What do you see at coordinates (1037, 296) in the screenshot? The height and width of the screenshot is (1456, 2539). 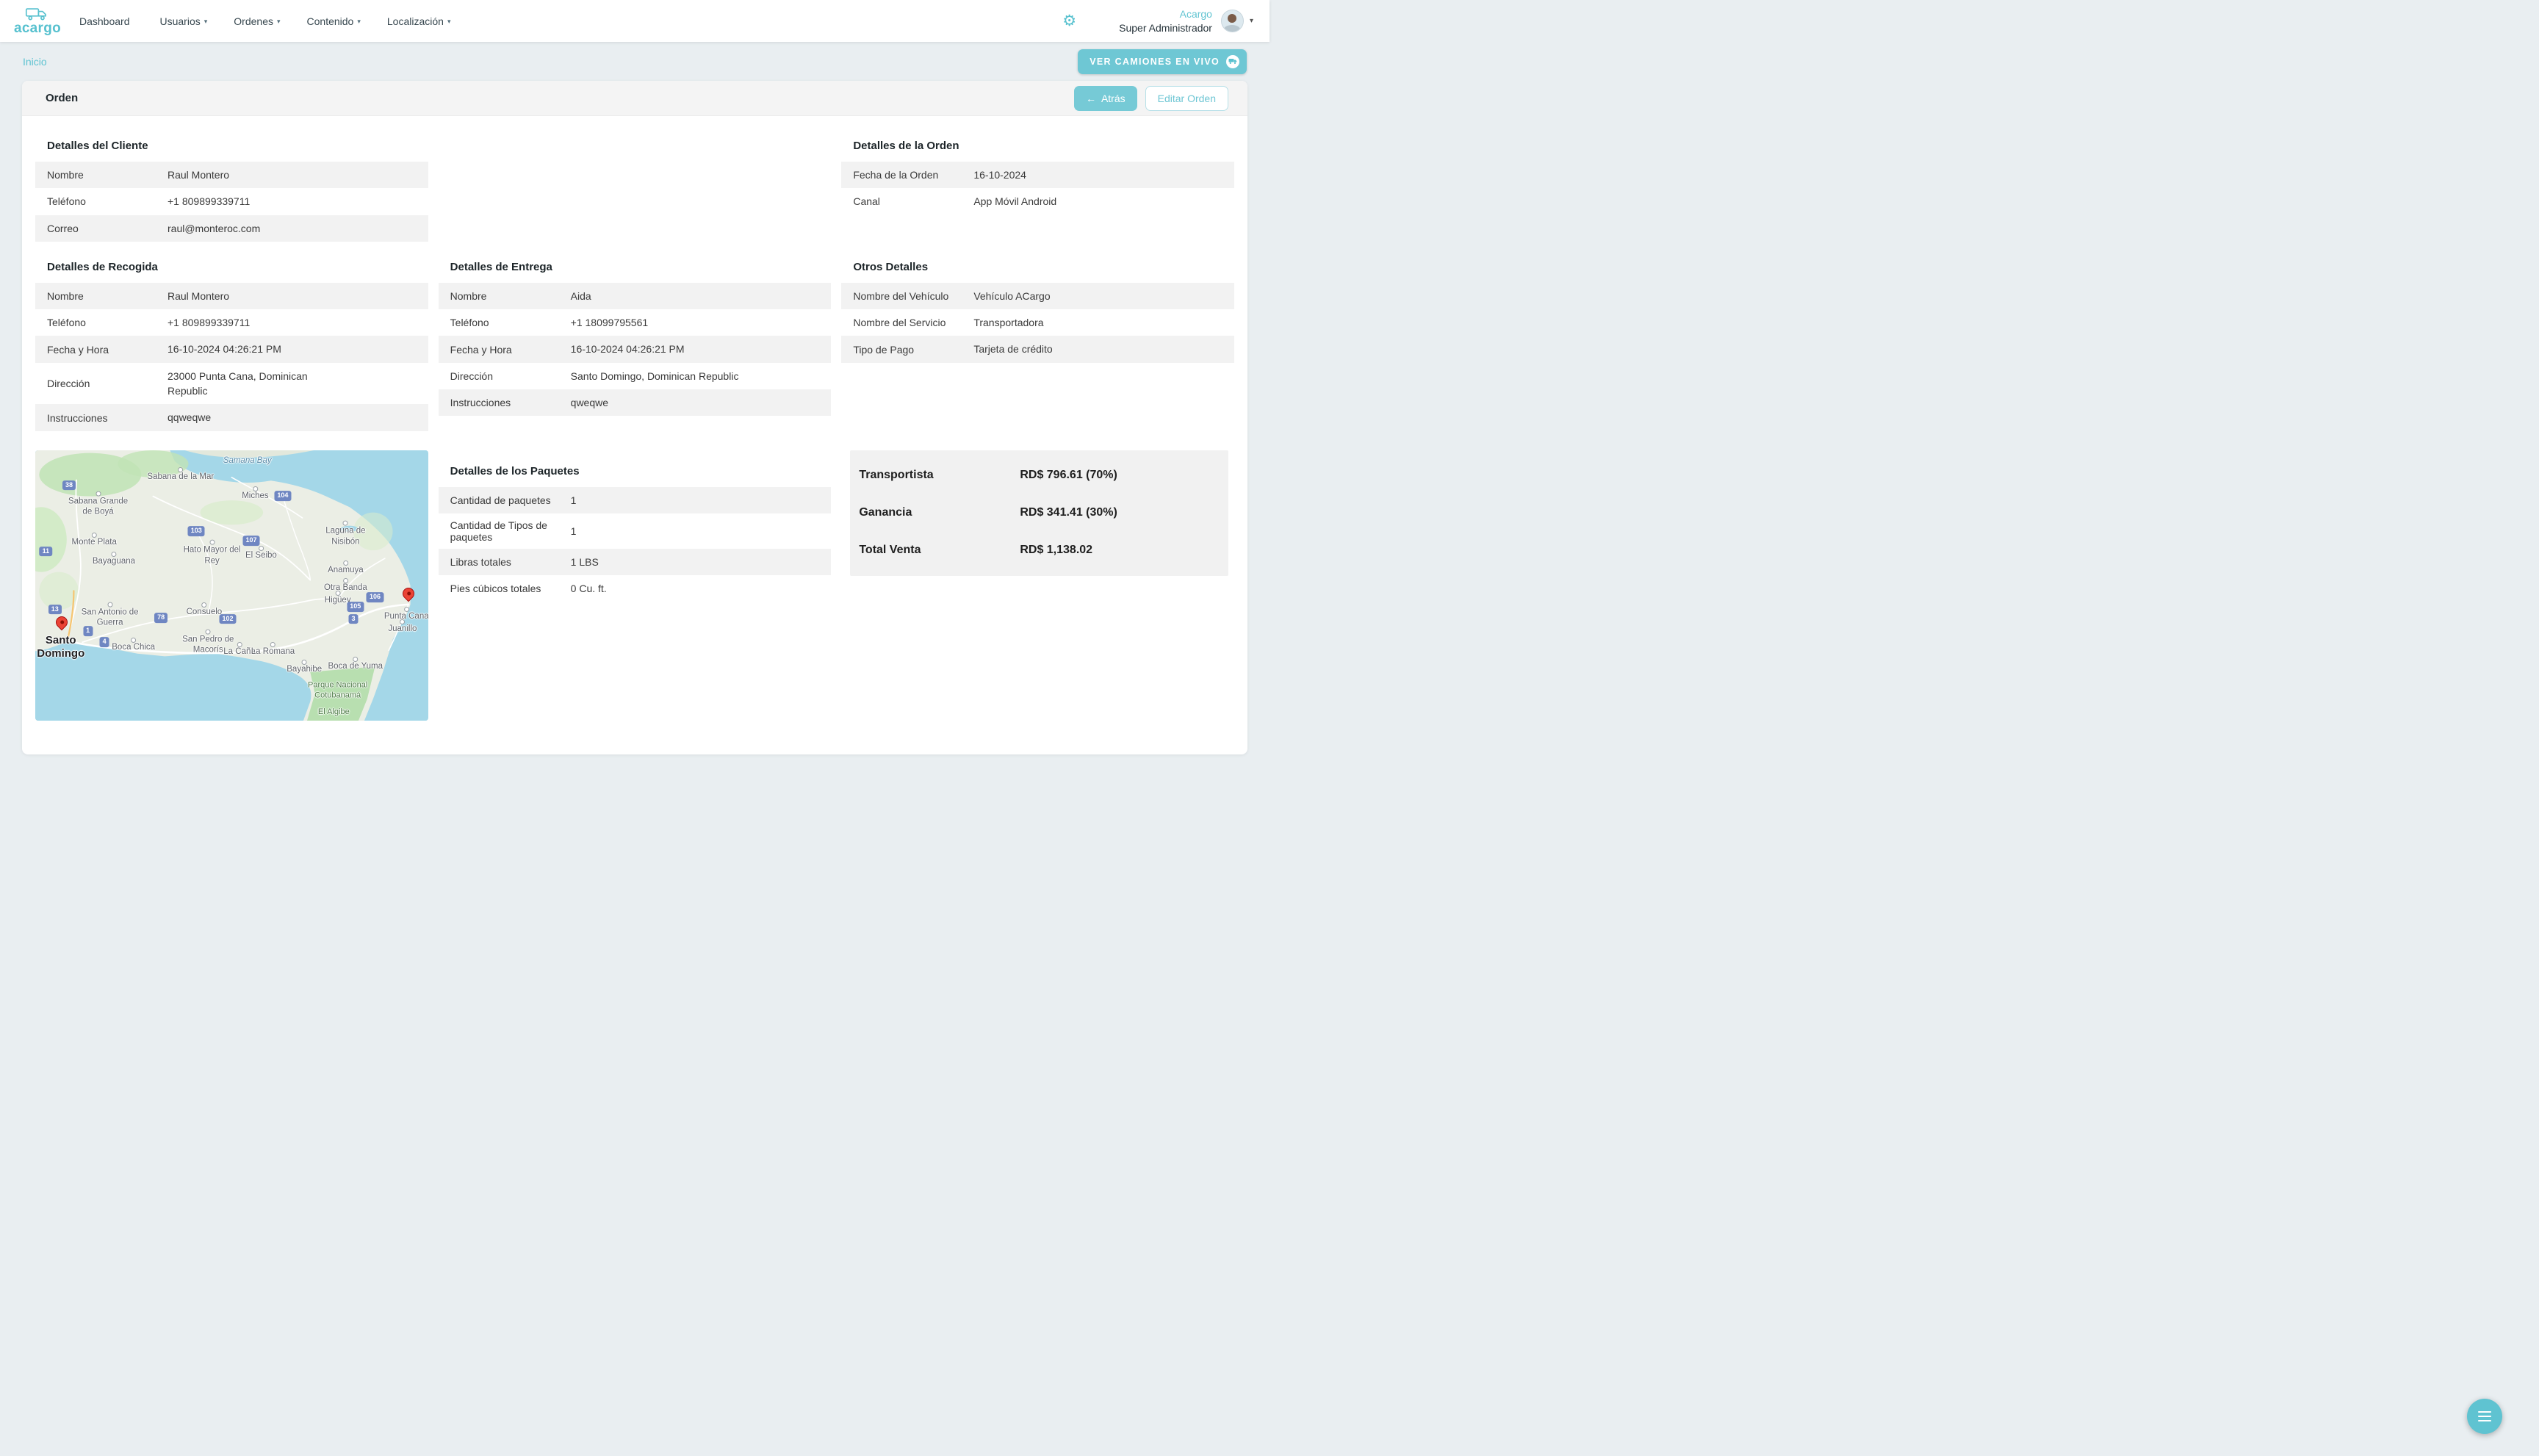 I see `table-row: Nombre del Vehículo Vehículo ACargo` at bounding box center [1037, 296].